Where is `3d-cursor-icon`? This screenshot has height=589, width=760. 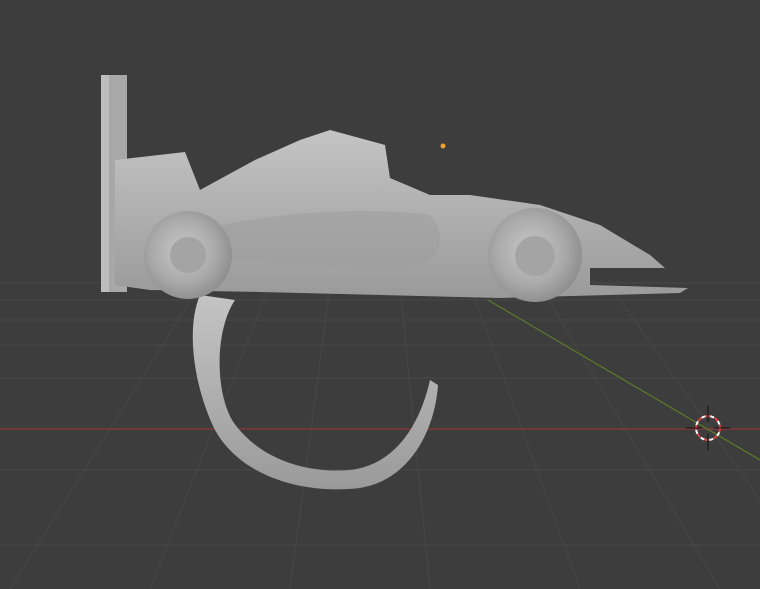
3d-cursor-icon is located at coordinates (708, 428).